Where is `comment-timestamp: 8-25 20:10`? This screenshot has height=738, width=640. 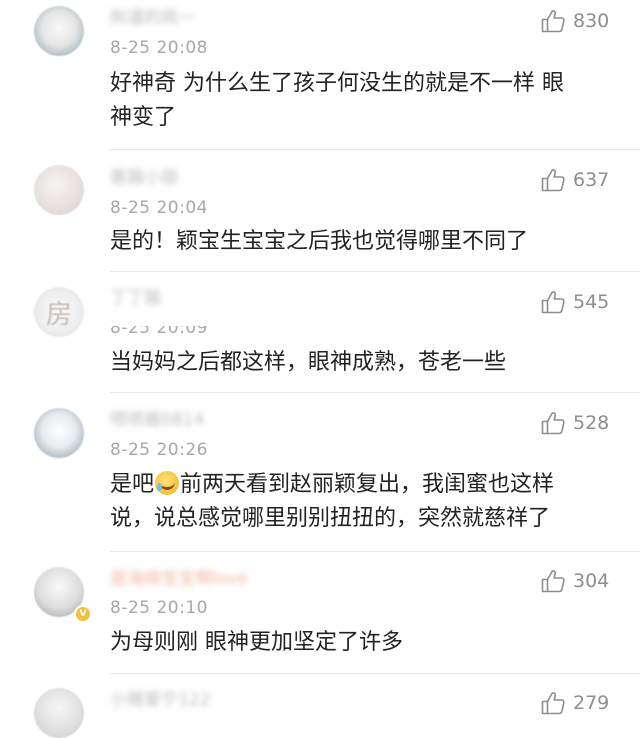
comment-timestamp: 8-25 20:10 is located at coordinates (159, 608).